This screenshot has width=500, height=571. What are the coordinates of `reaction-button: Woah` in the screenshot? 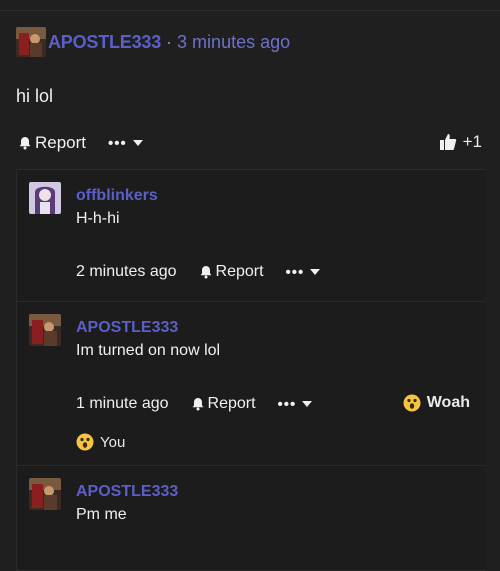 It's located at (436, 403).